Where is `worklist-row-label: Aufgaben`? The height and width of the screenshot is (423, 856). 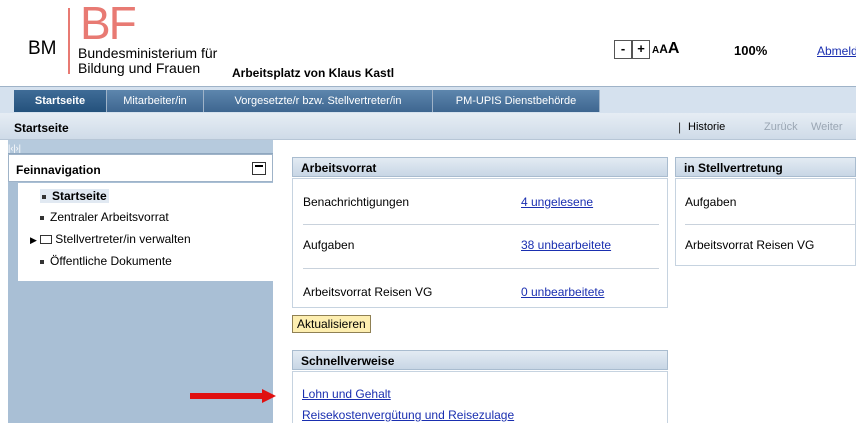
worklist-row-label: Aufgaben is located at coordinates (329, 245).